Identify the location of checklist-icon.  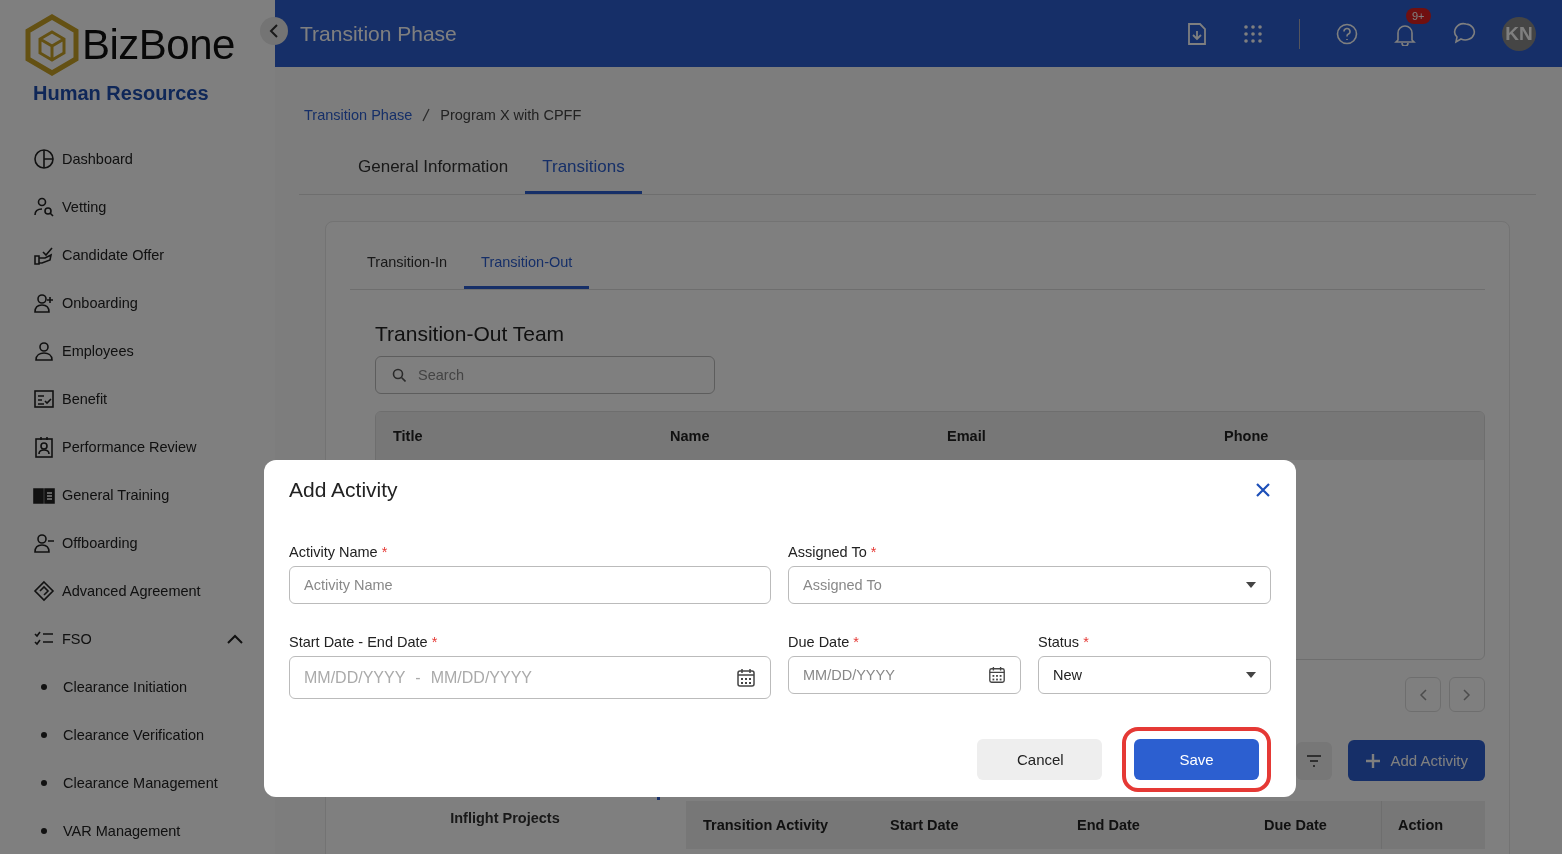
(44, 399).